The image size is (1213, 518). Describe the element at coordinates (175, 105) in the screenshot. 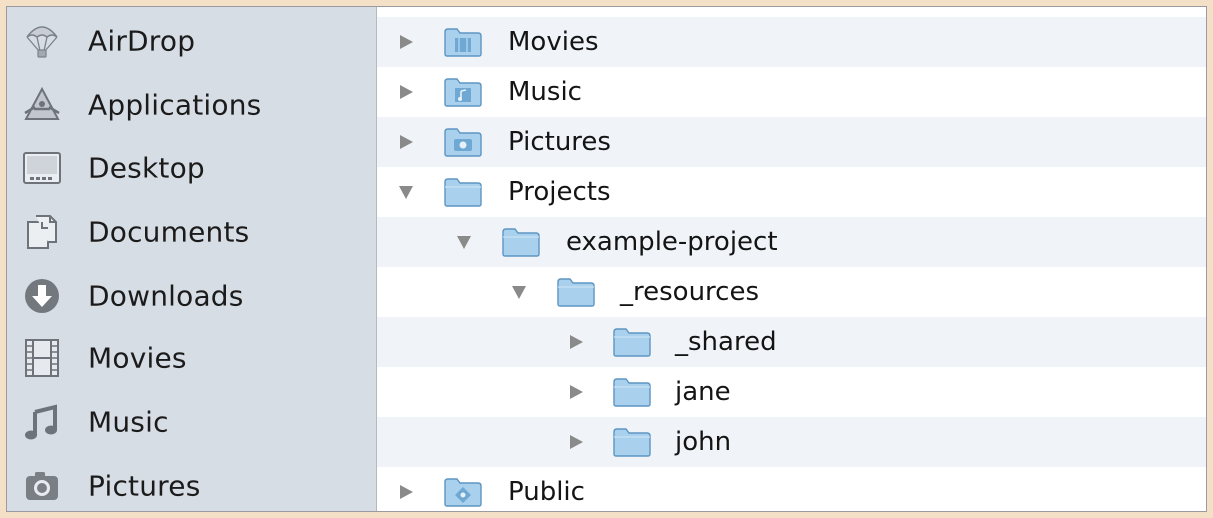

I see `sidebar-item-label: Applications` at that location.